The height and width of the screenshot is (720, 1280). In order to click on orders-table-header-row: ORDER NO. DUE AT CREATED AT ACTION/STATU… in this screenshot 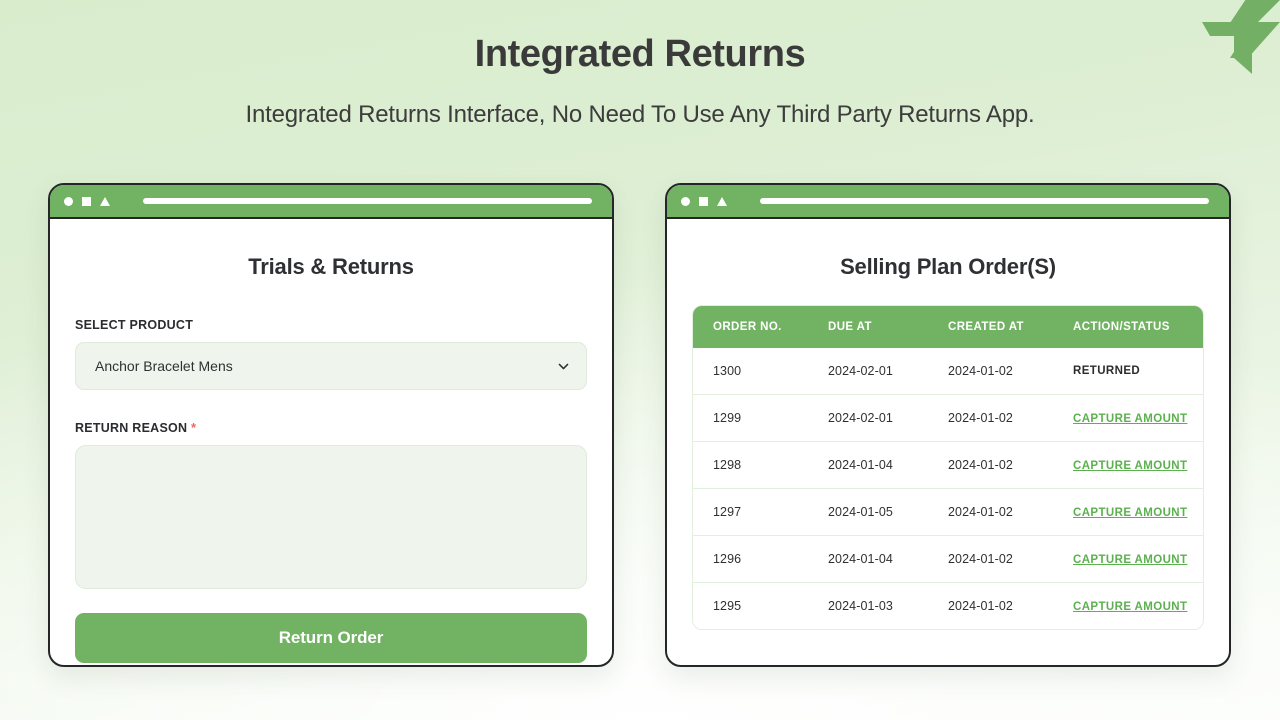, I will do `click(948, 327)`.